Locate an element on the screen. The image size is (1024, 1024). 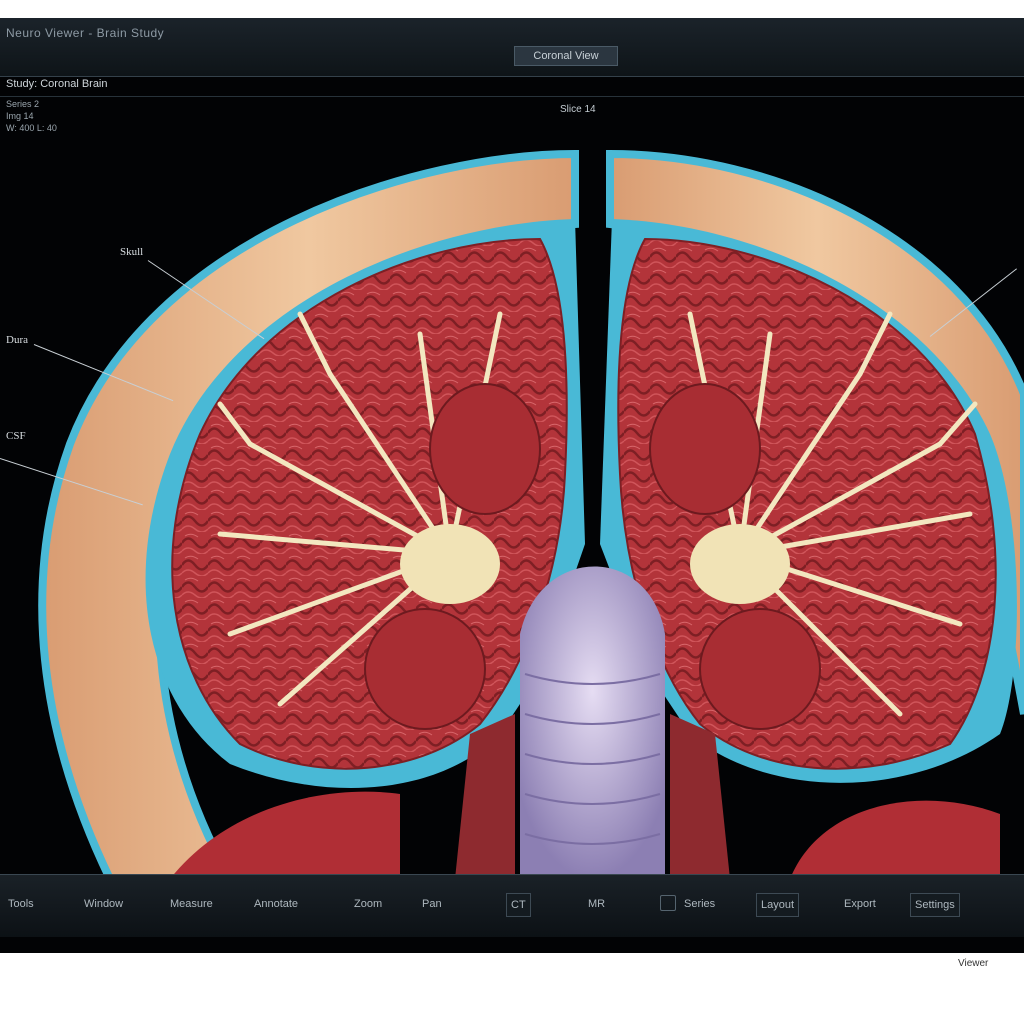
study-label: Study: Coronal Brain is located at coordinates (57, 84).